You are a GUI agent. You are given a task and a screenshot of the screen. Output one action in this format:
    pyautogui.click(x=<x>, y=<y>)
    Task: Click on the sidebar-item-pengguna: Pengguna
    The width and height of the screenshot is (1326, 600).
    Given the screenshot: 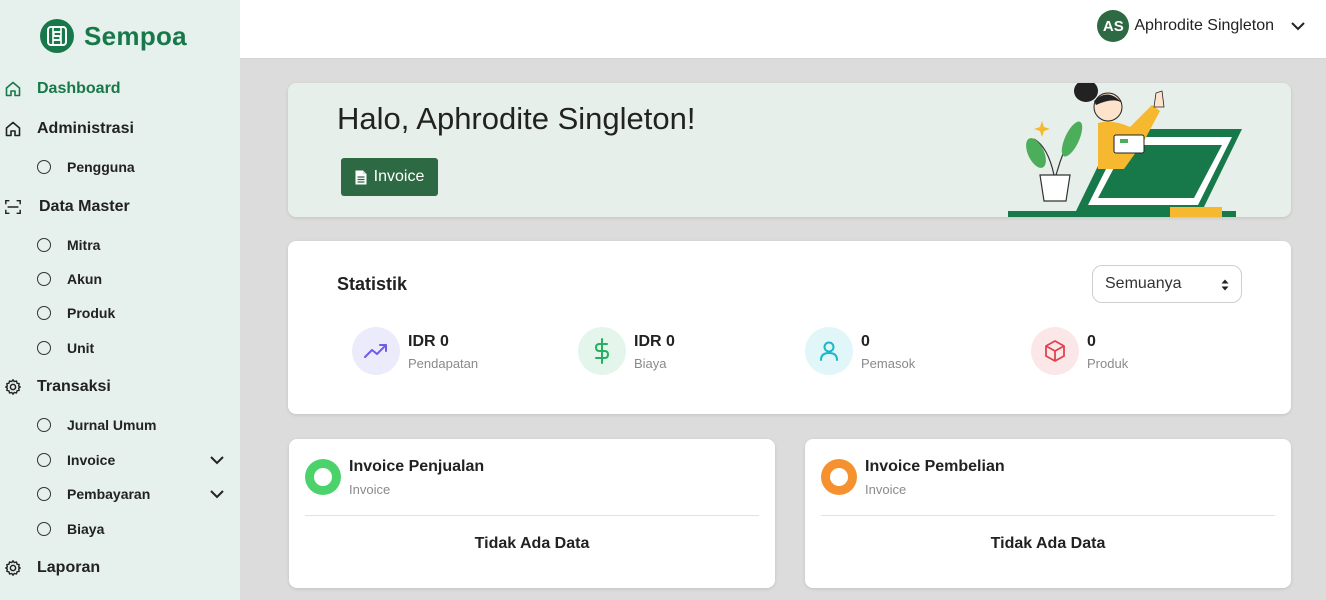 What is the action you would take?
    pyautogui.click(x=120, y=167)
    